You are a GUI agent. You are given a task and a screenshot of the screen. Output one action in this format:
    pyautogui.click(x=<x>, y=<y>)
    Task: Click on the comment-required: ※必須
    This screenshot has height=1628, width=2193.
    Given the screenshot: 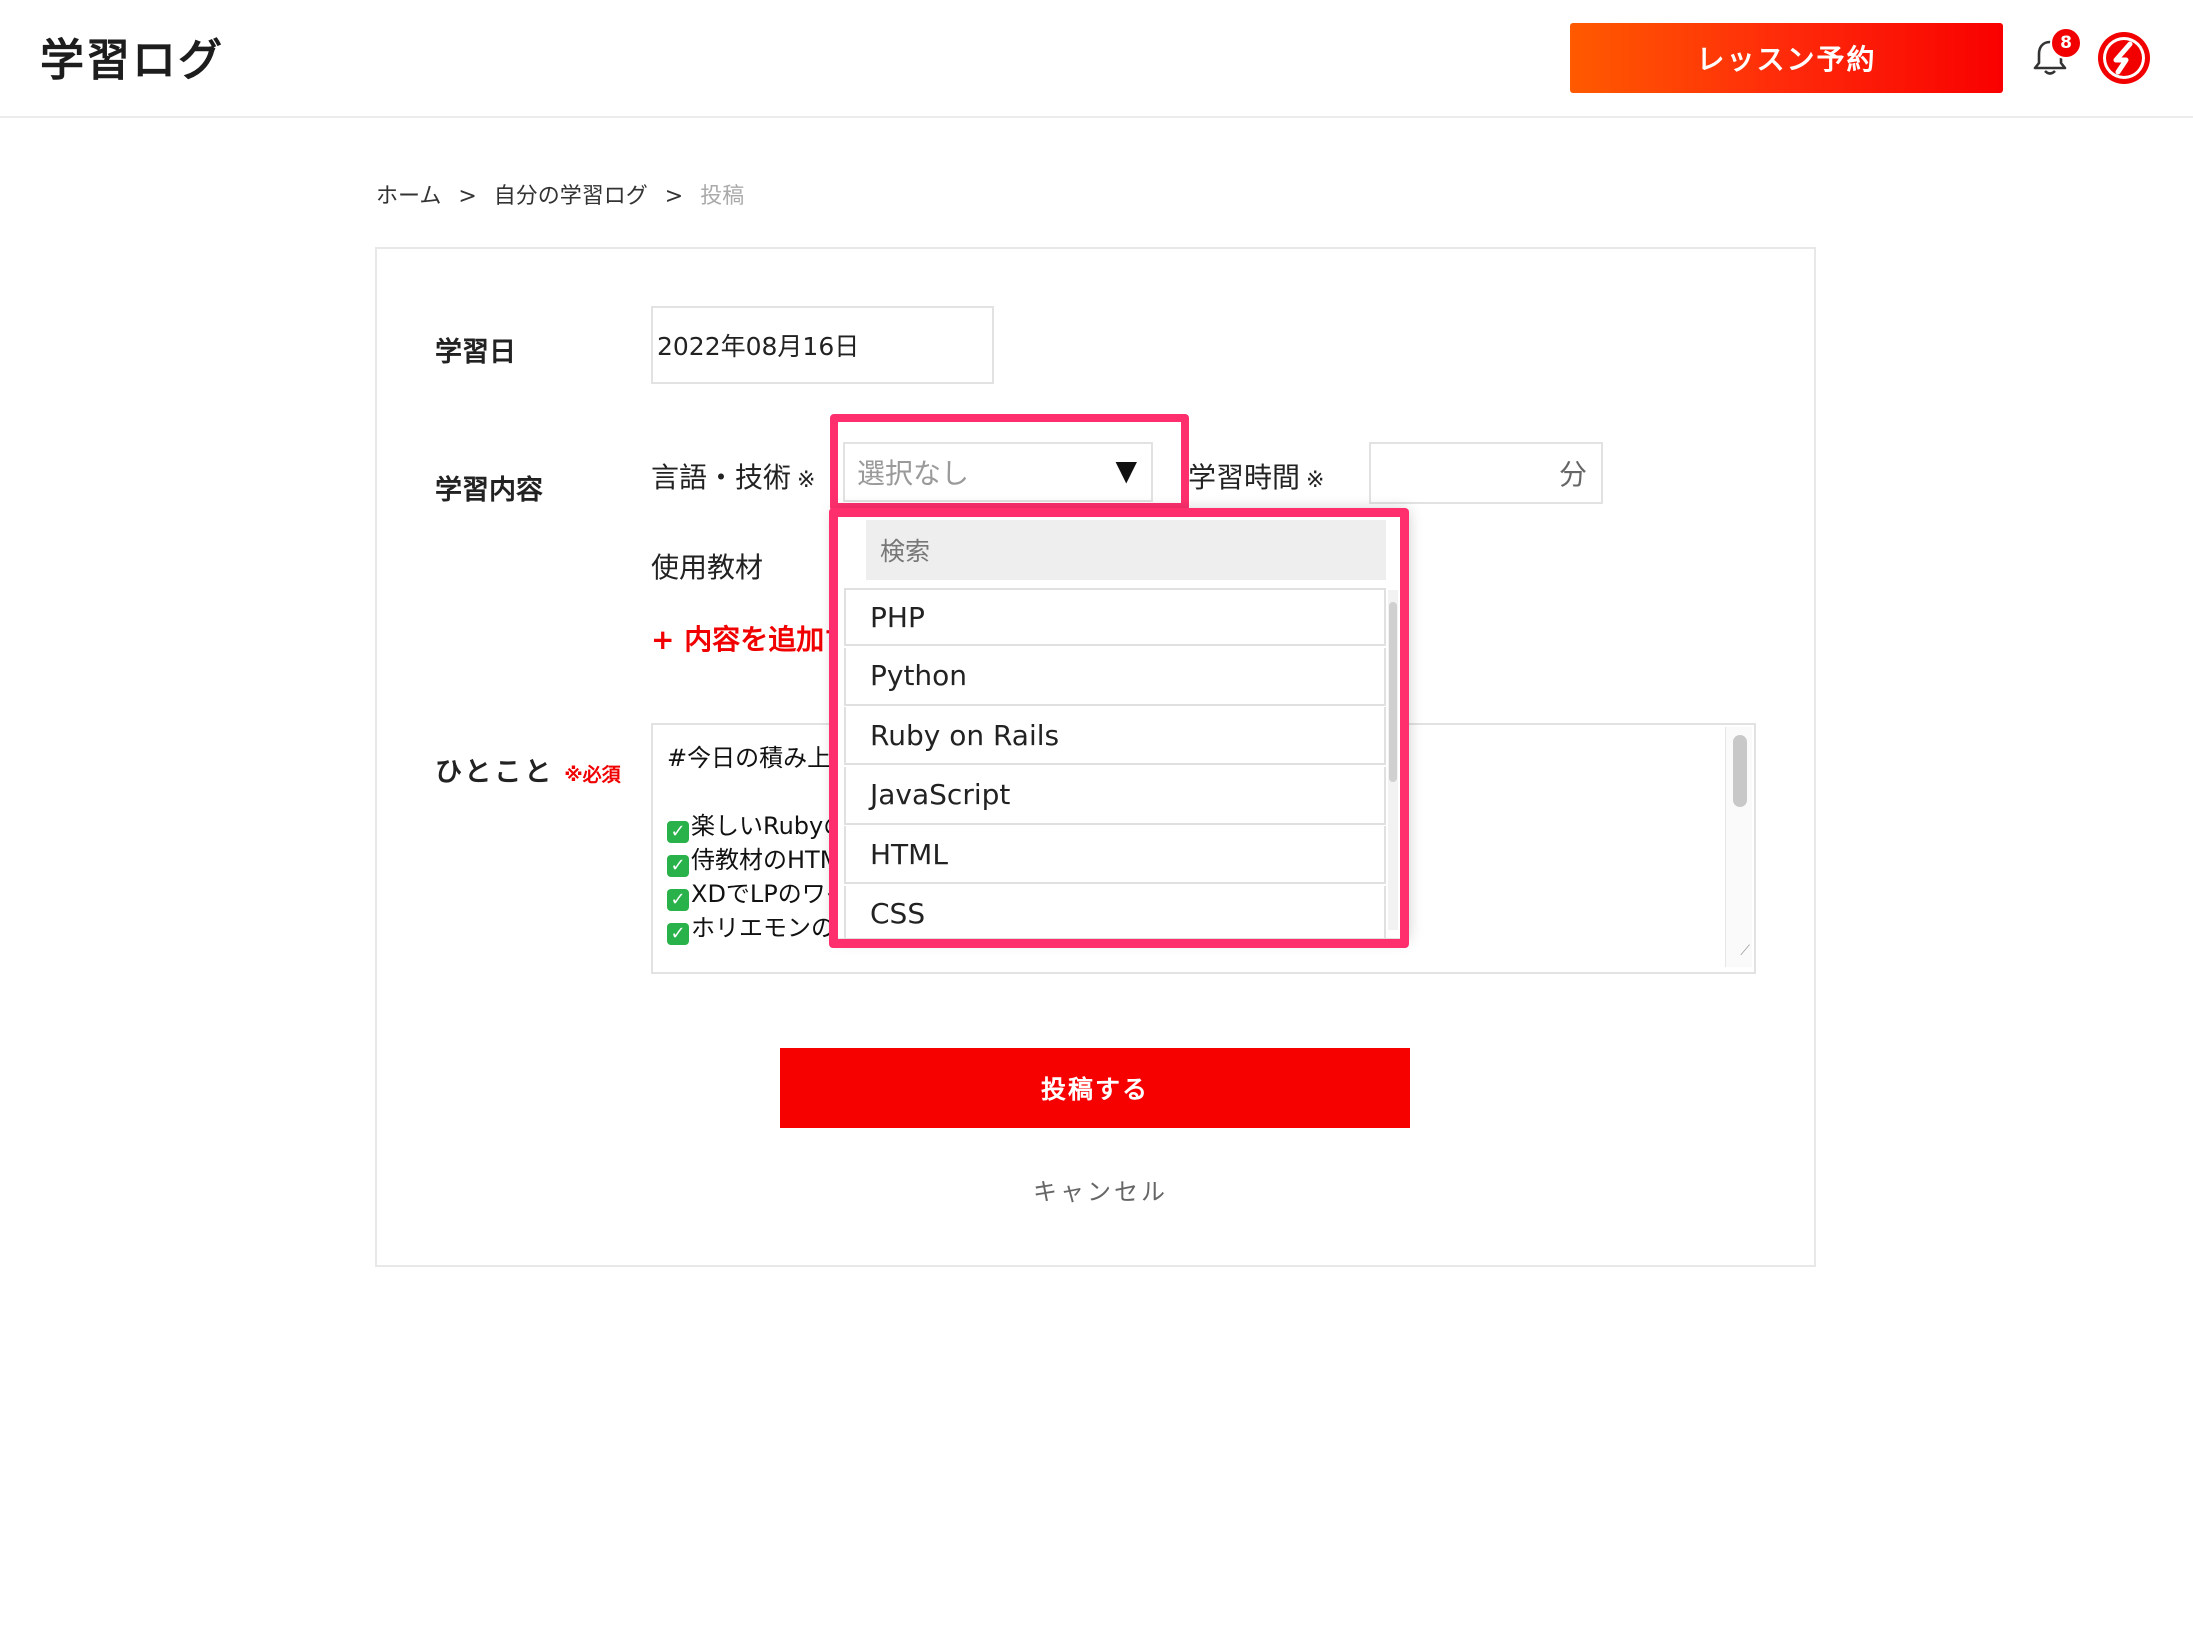 What is the action you would take?
    pyautogui.click(x=592, y=775)
    